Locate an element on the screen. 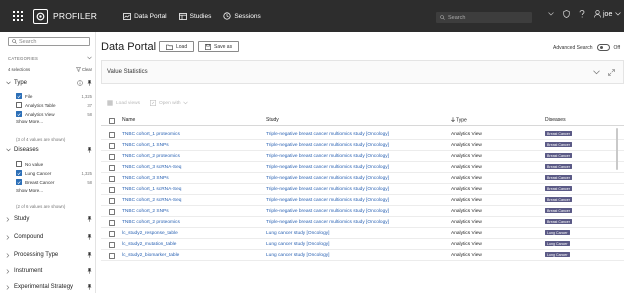 The height and width of the screenshot is (293, 624). row-name-link: TNBC cohort_2 SNPs is located at coordinates (145, 211).